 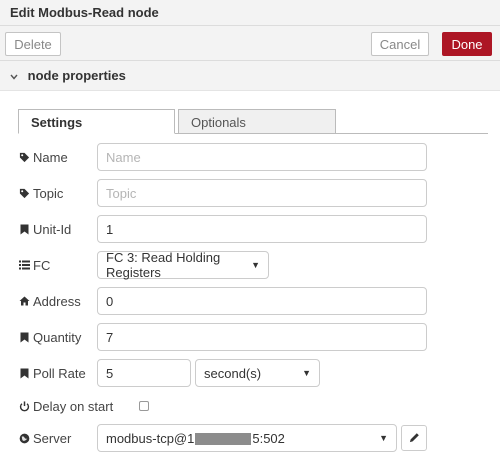 I want to click on fc-label-row: FC, so click(x=33, y=265).